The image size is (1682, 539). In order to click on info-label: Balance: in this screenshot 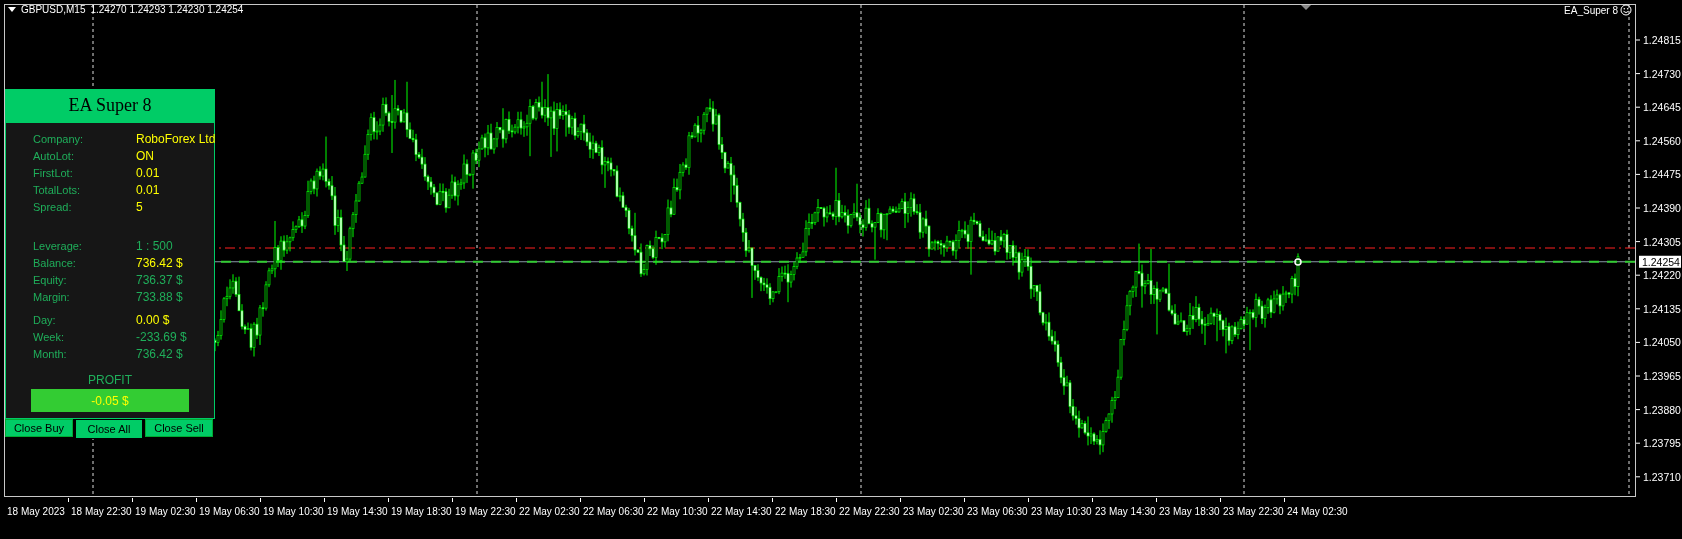, I will do `click(54, 263)`.